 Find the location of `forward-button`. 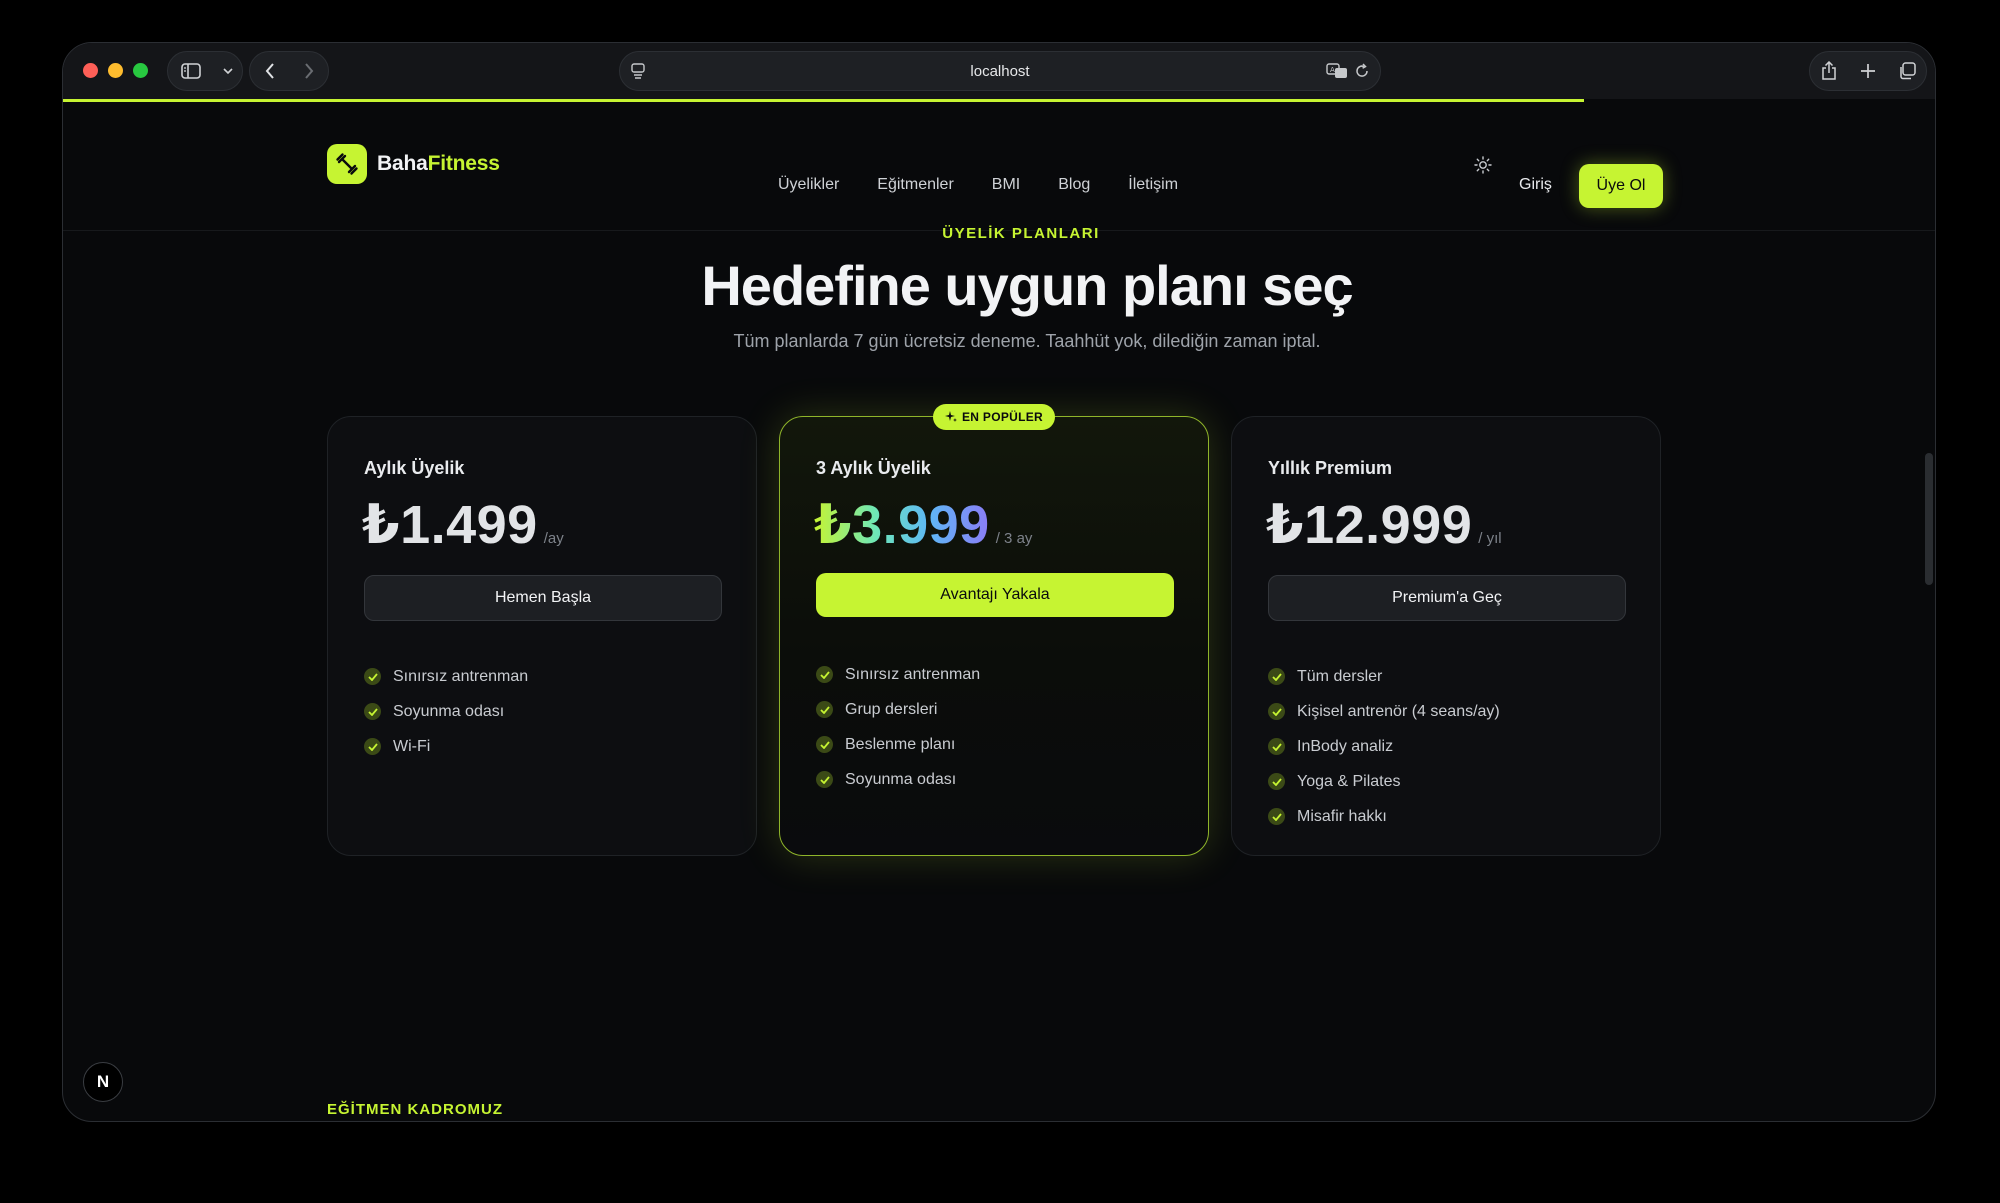

forward-button is located at coordinates (309, 71).